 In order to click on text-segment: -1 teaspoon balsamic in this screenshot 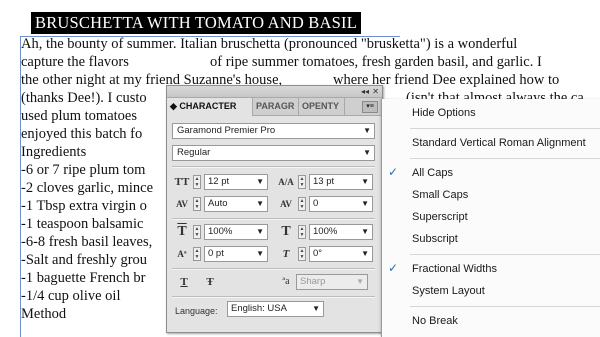, I will do `click(82, 224)`.